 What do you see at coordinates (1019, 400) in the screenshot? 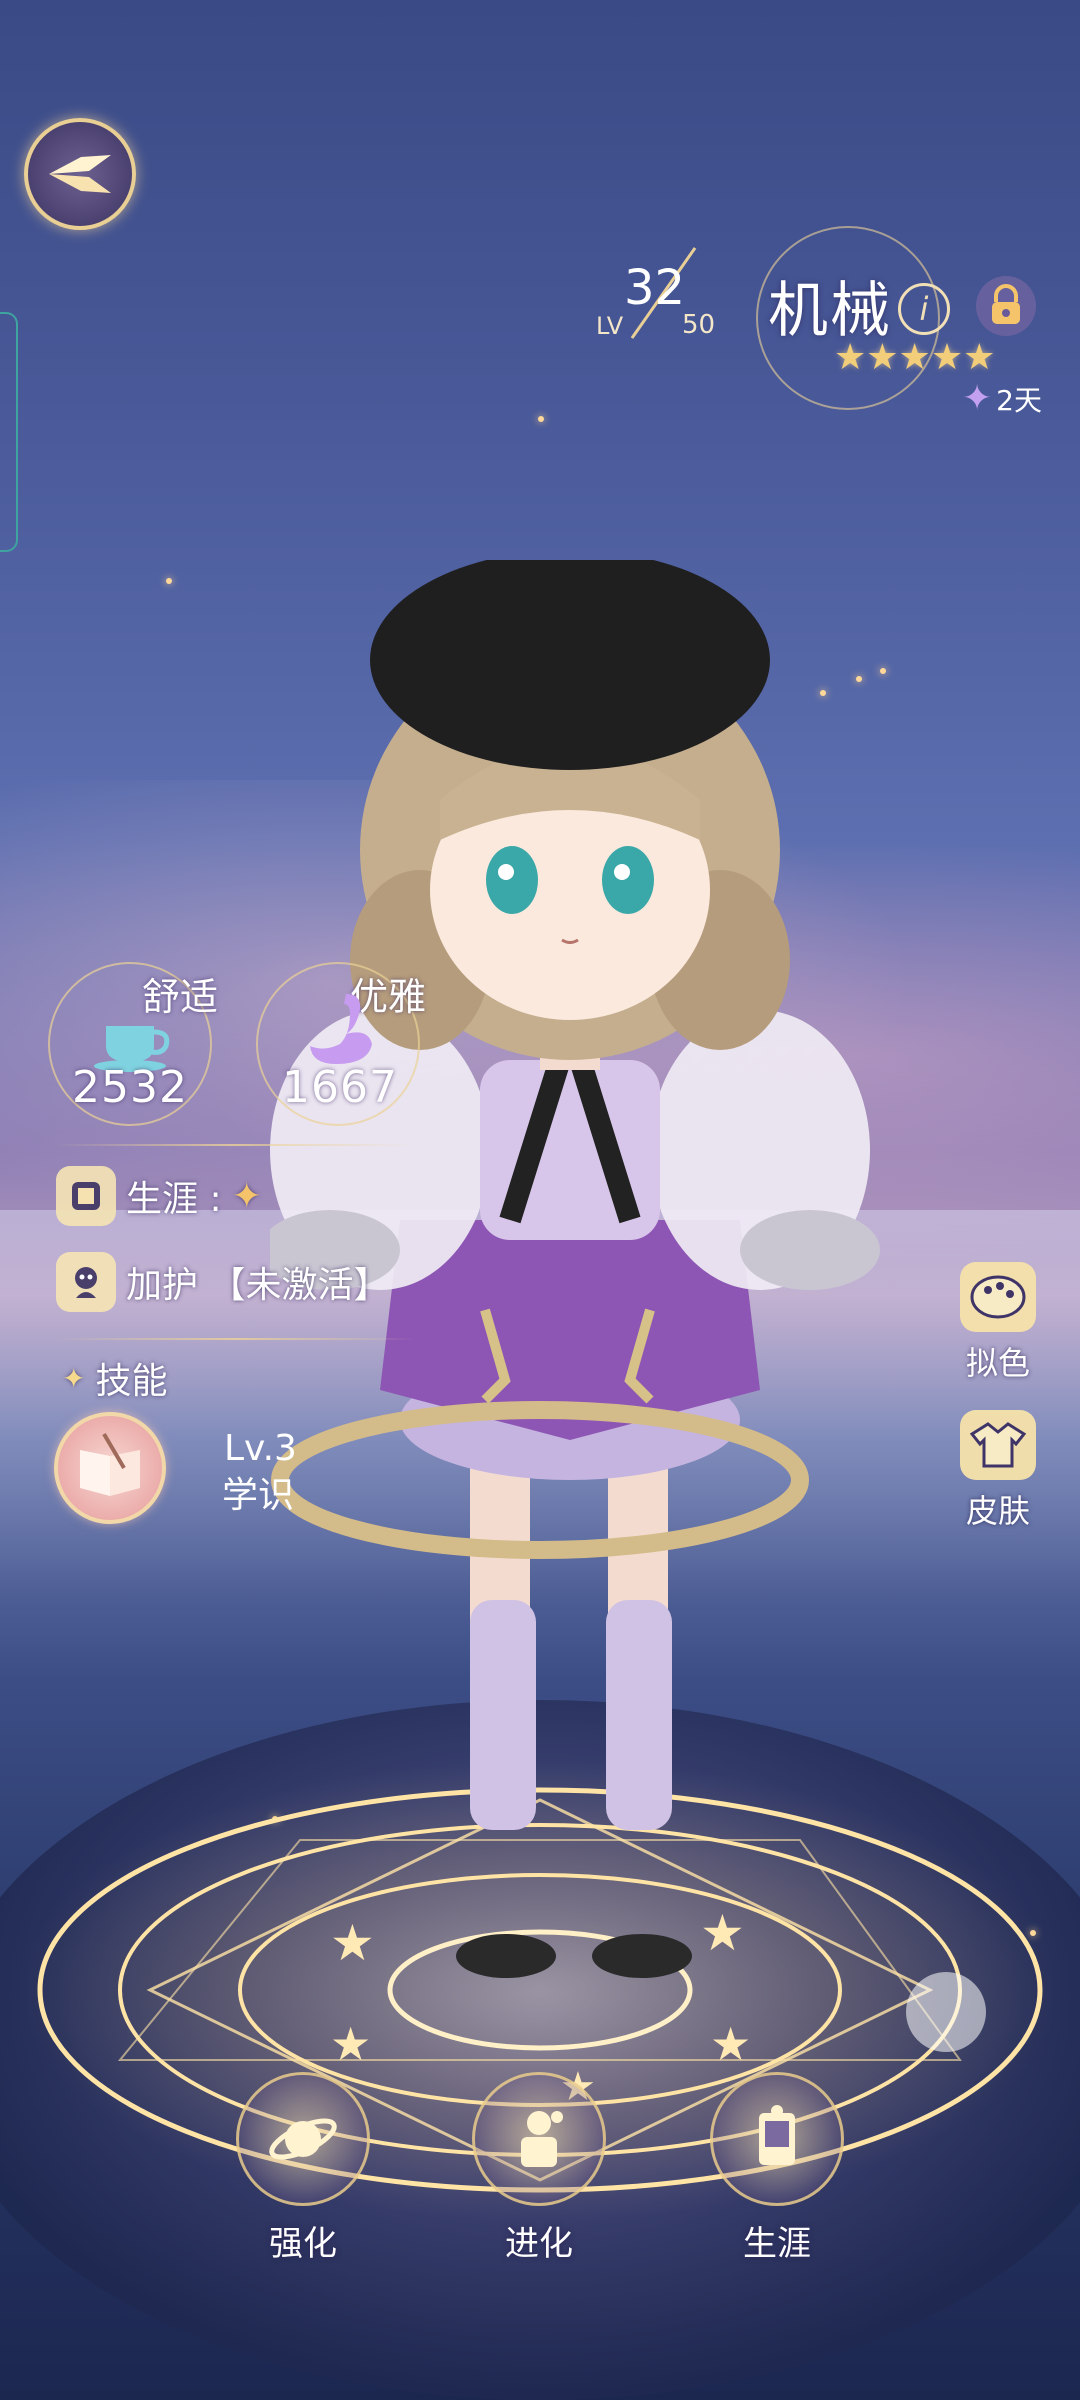
I see `days-label: 2天` at bounding box center [1019, 400].